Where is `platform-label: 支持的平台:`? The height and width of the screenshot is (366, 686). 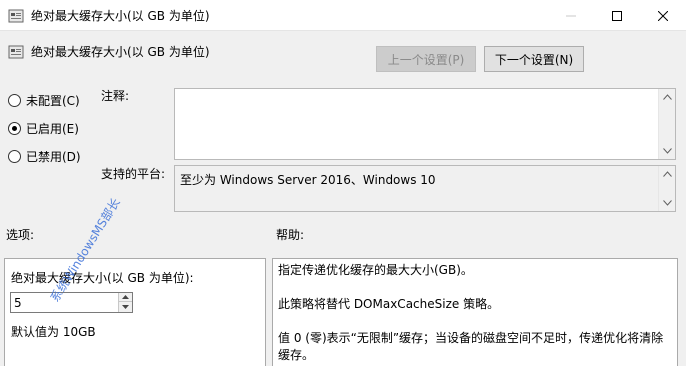
platform-label: 支持的平台: is located at coordinates (133, 174).